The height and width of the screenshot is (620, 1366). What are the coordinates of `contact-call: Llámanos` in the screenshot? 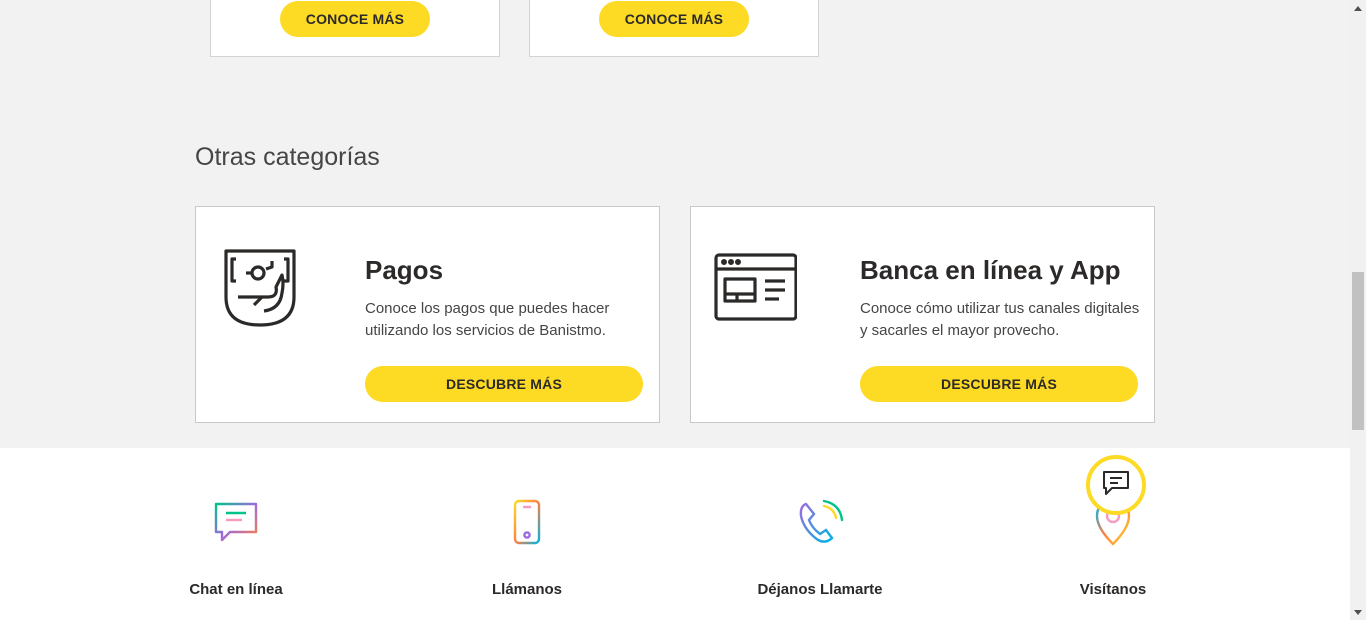 It's located at (527, 534).